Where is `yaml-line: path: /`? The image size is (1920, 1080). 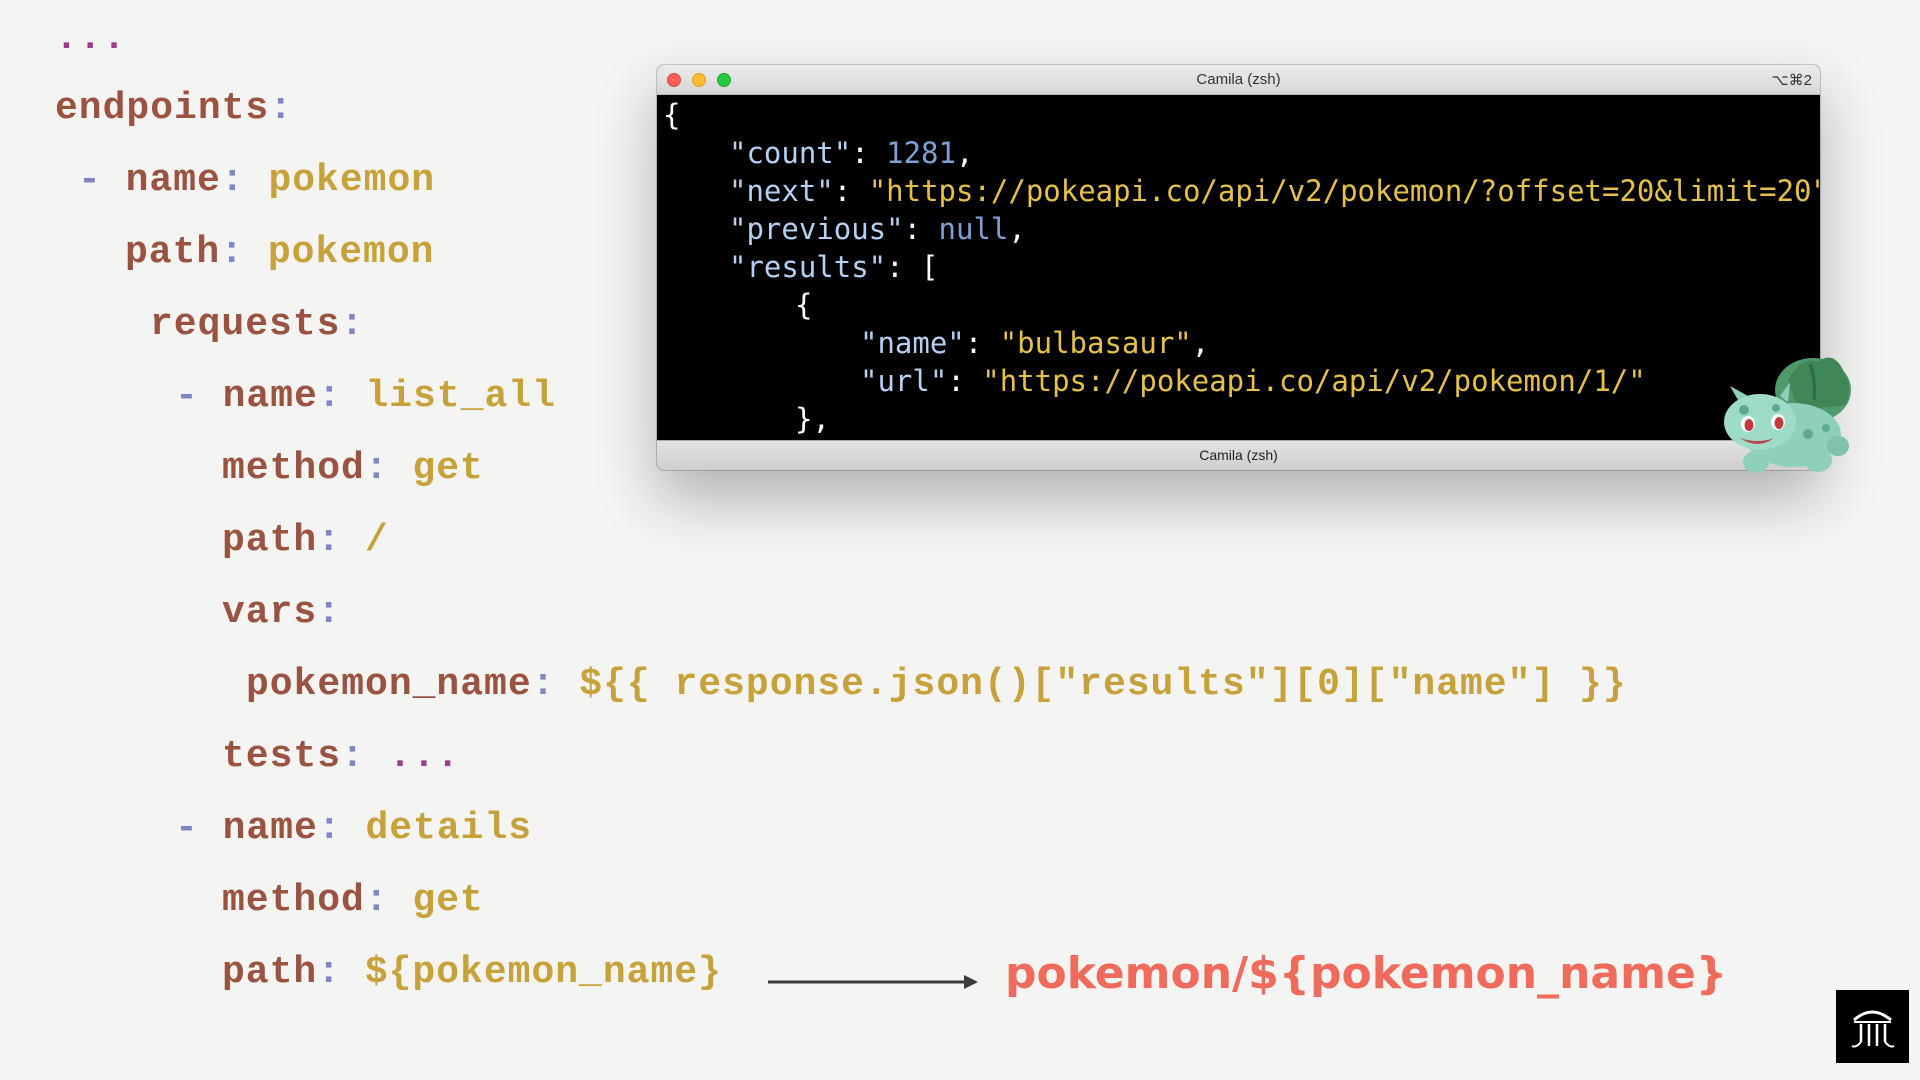 yaml-line: path: / is located at coordinates (305, 541).